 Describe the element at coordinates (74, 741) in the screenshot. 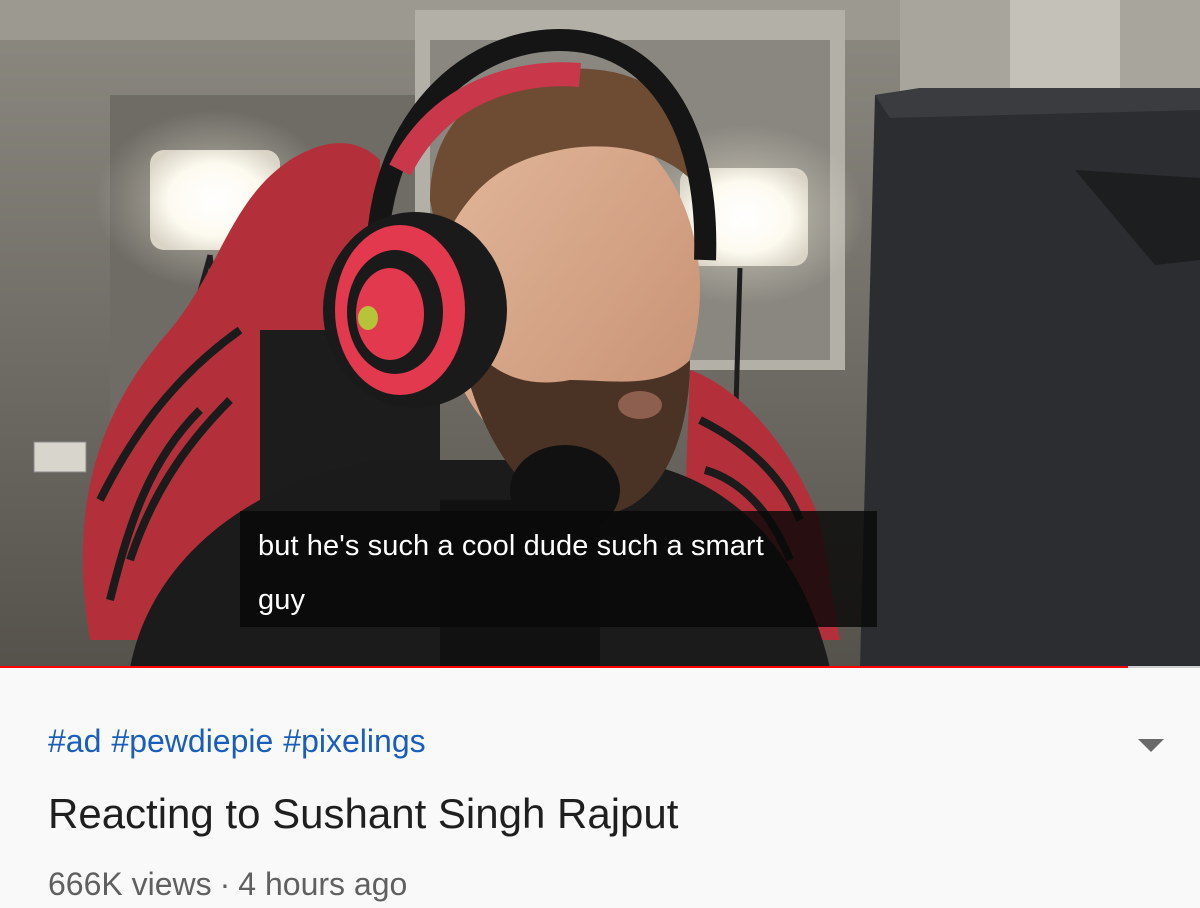

I see `hashtag-link: #ad` at that location.